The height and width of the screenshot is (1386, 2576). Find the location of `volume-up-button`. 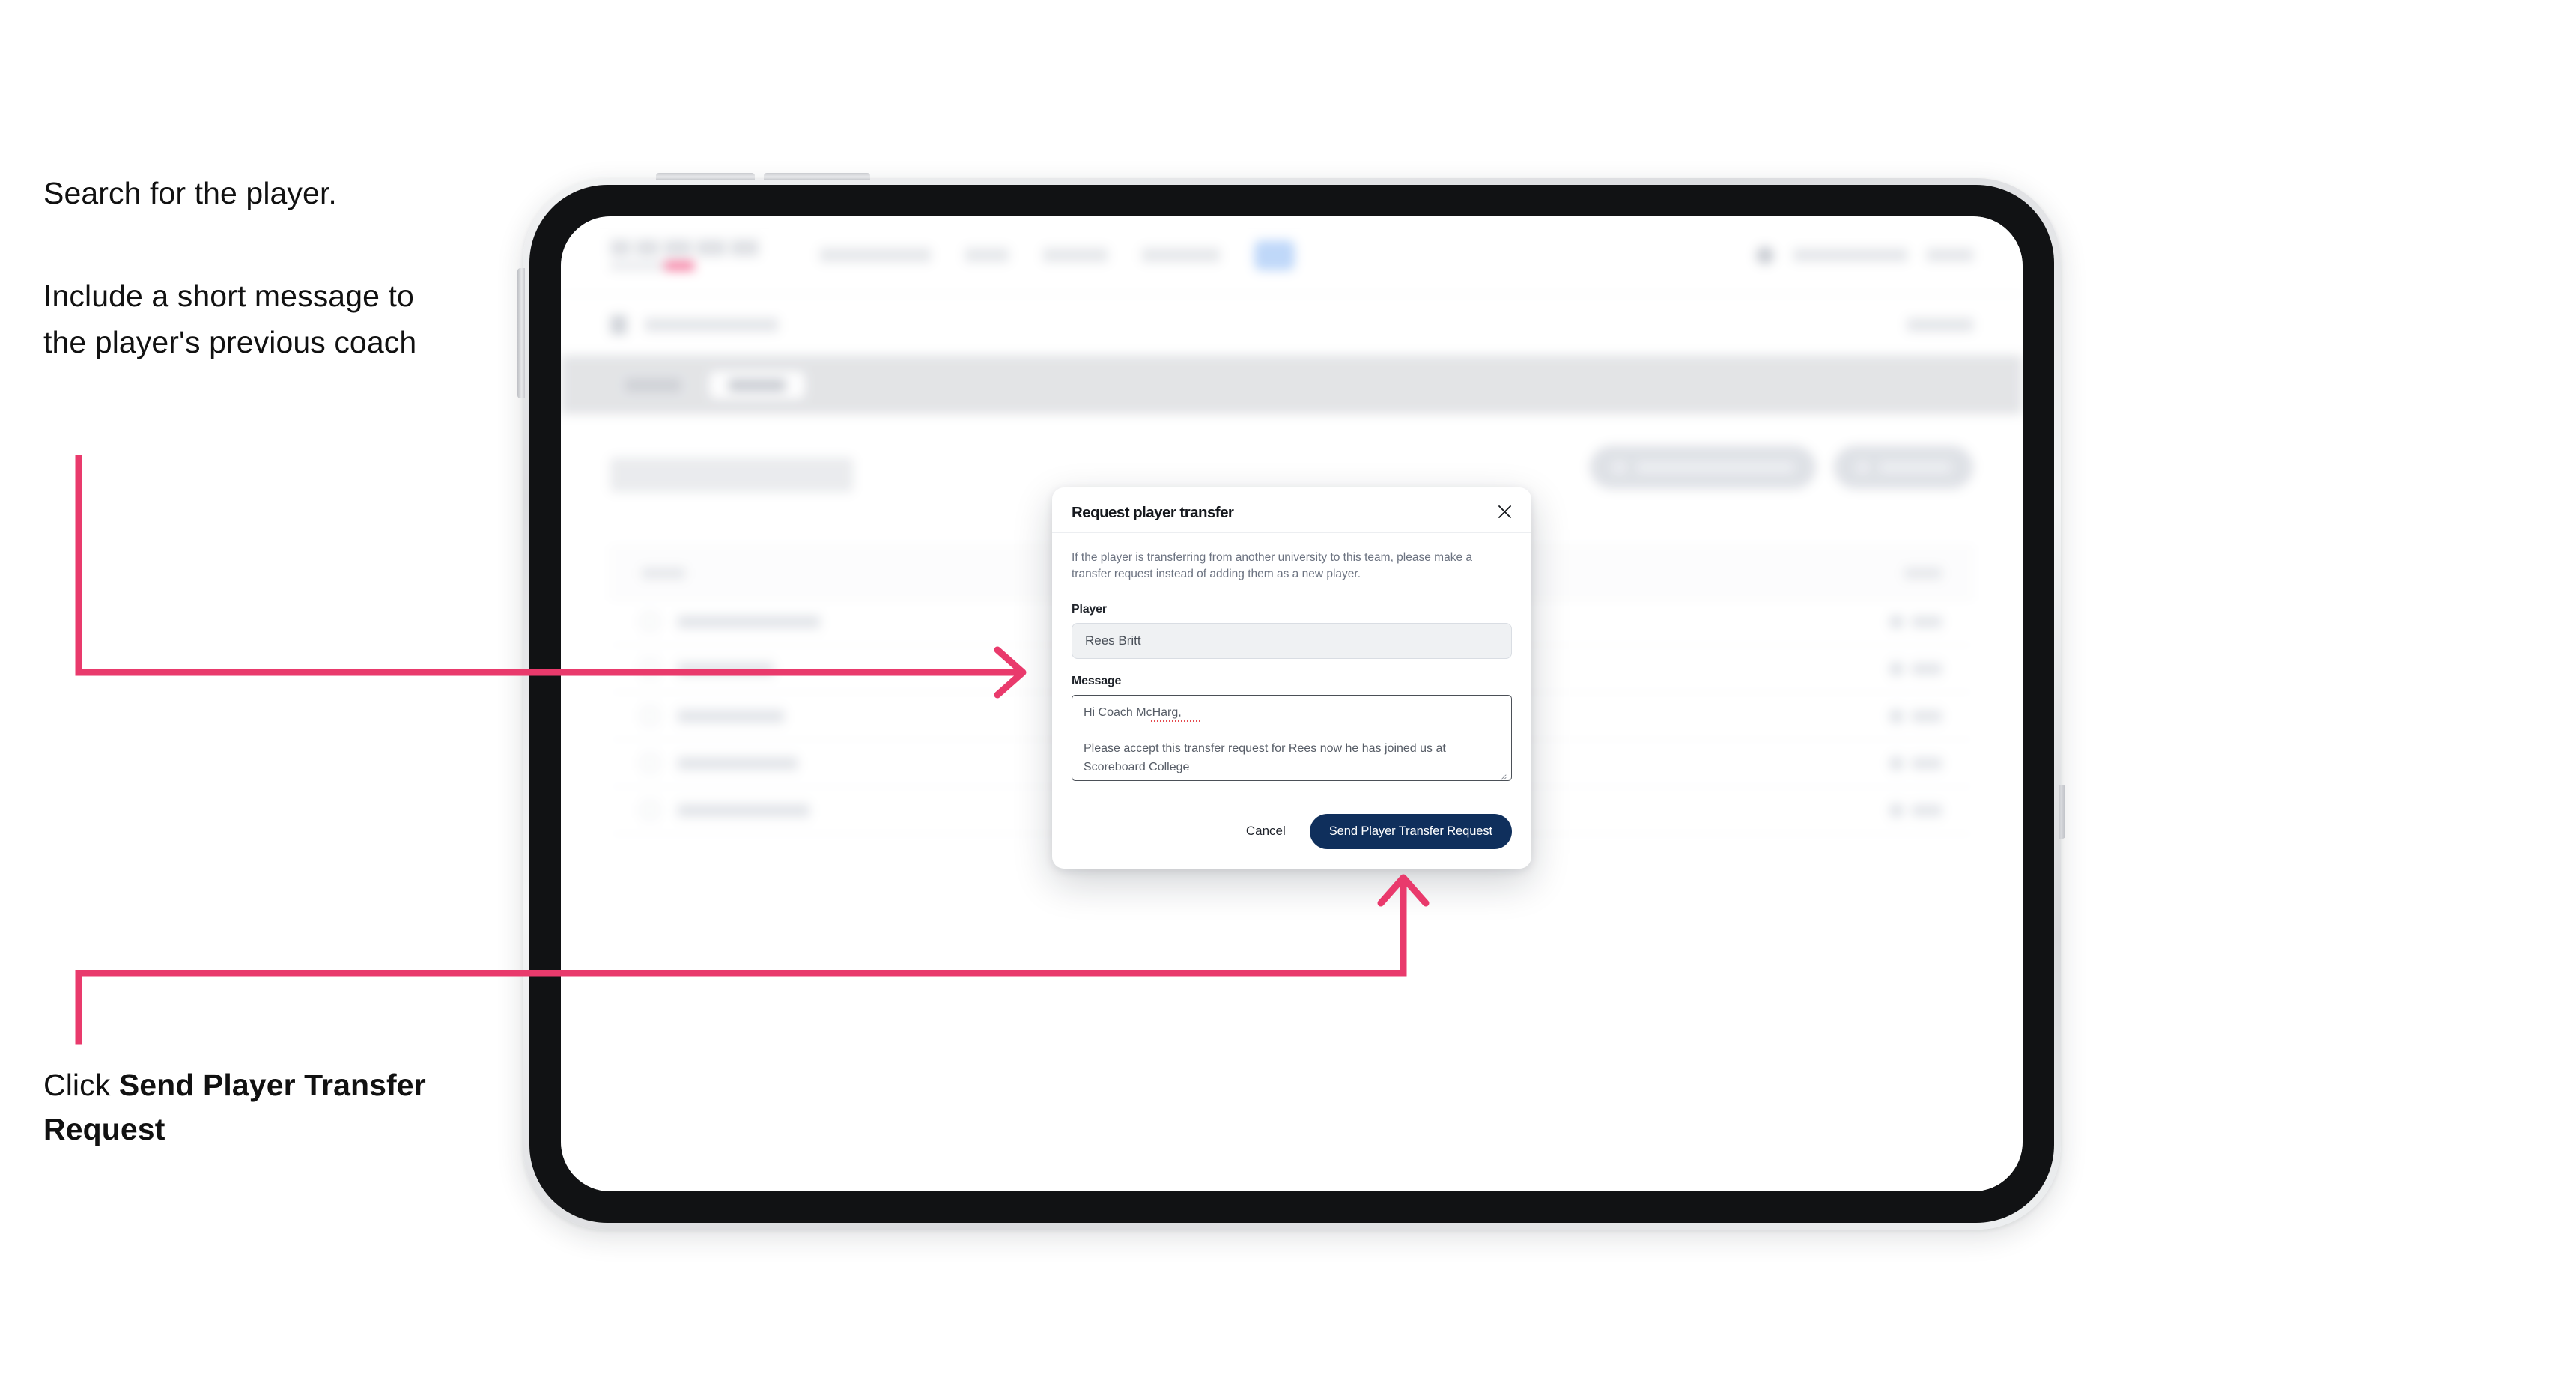

volume-up-button is located at coordinates (705, 176).